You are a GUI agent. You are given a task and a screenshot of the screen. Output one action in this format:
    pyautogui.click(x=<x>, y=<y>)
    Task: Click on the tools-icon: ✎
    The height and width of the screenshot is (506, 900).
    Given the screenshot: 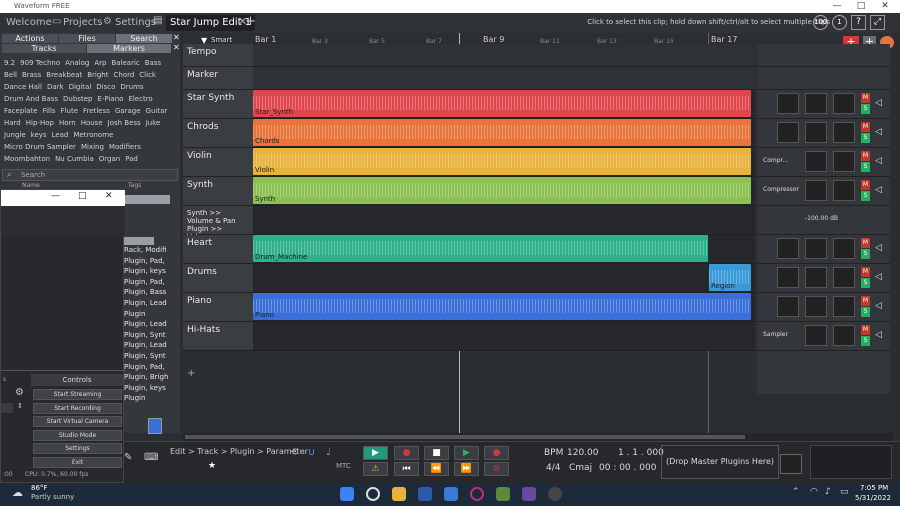 What is the action you would take?
    pyautogui.click(x=128, y=457)
    